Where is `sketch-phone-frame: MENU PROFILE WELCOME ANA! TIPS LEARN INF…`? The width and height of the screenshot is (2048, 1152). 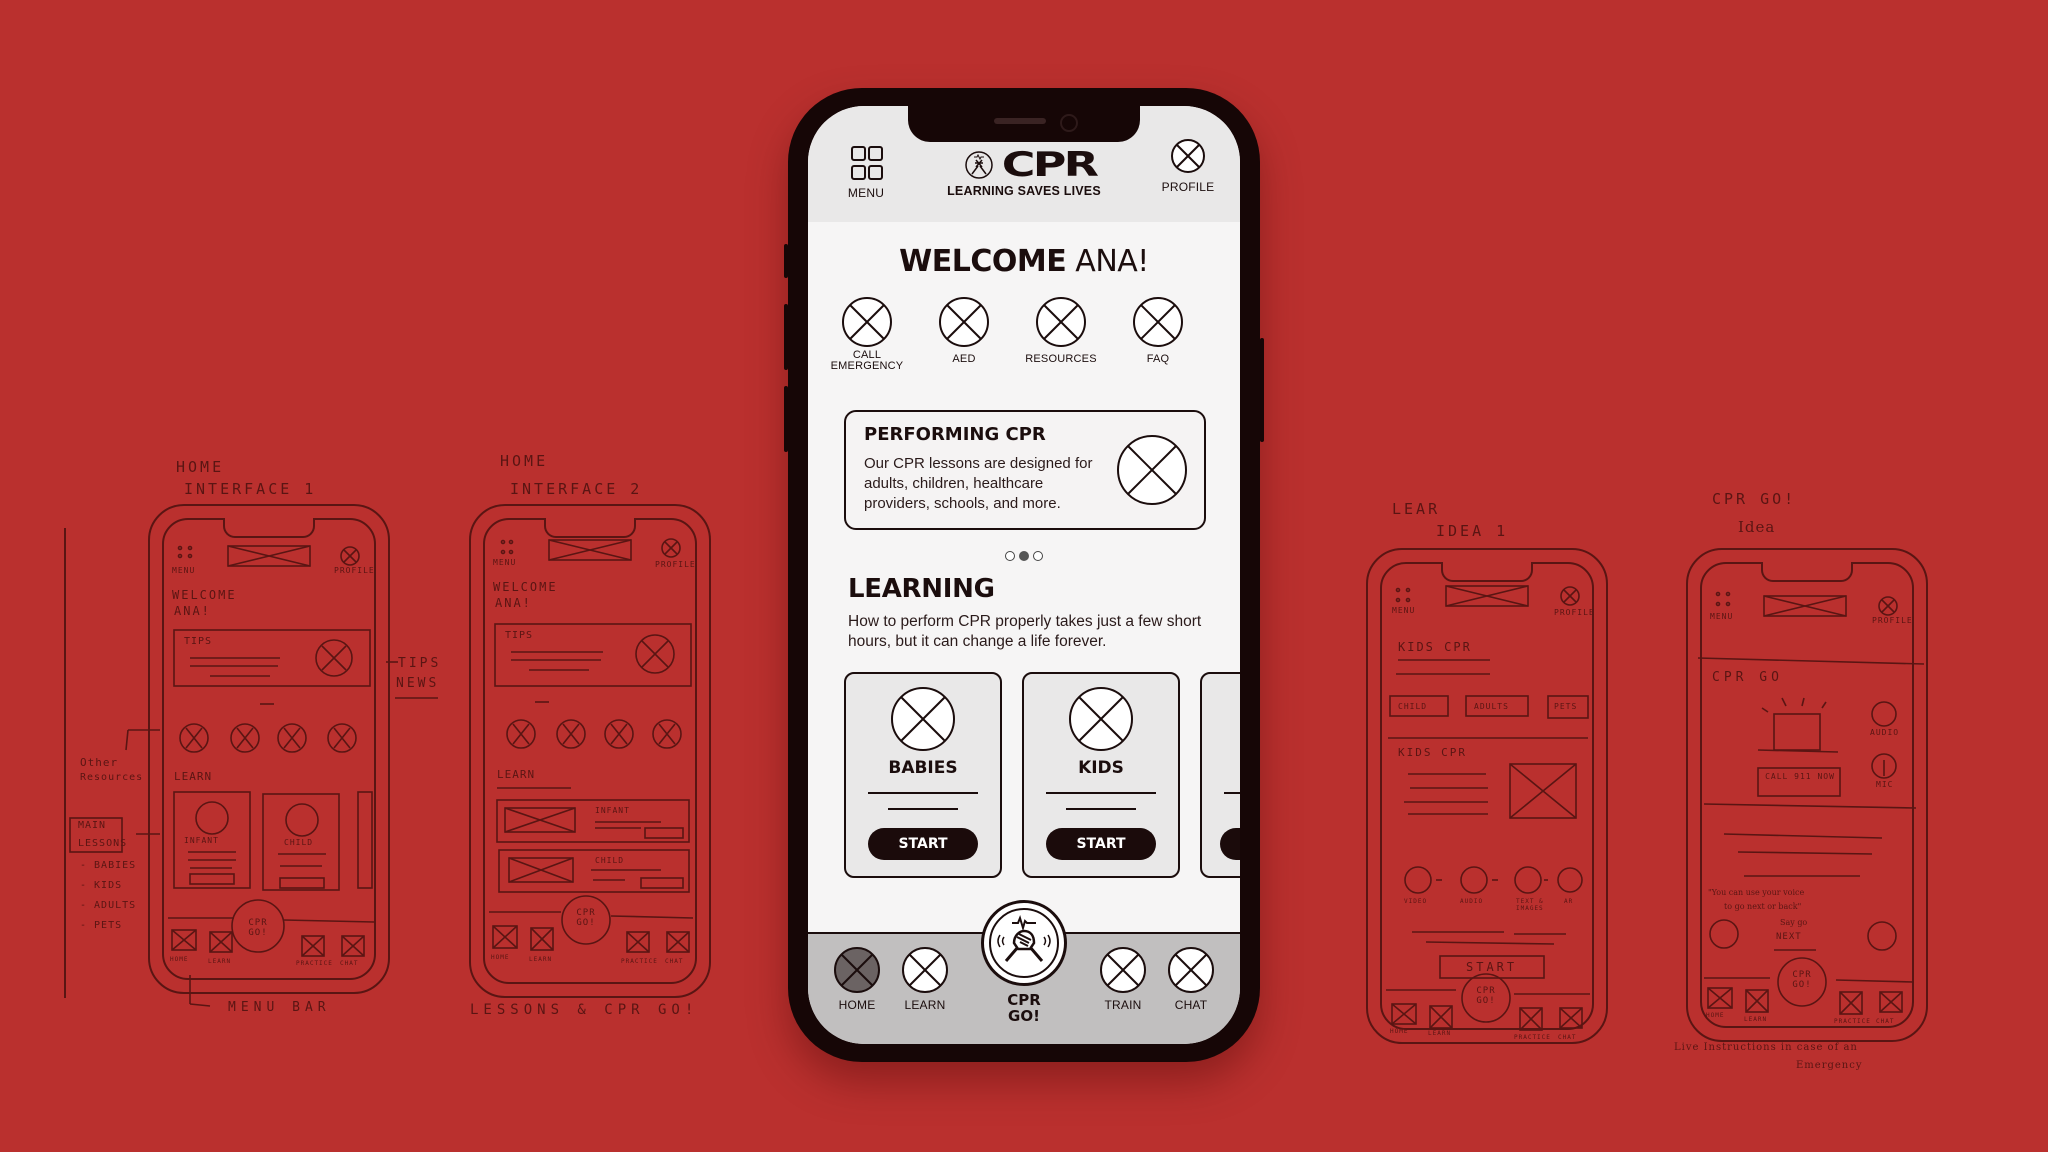 sketch-phone-frame: MENU PROFILE WELCOME ANA! TIPS LEARN INF… is located at coordinates (590, 751).